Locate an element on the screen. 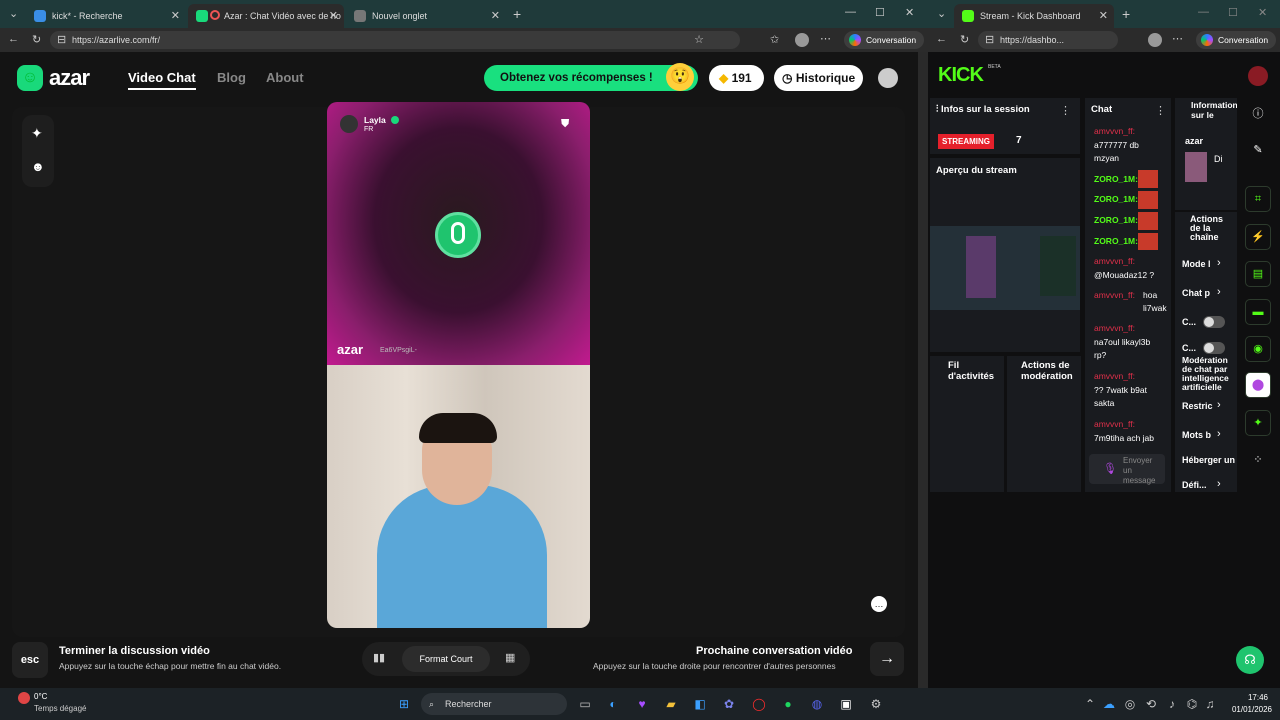 The width and height of the screenshot is (1280, 720). clock-date: 01/01/2026 is located at coordinates (1248, 709).